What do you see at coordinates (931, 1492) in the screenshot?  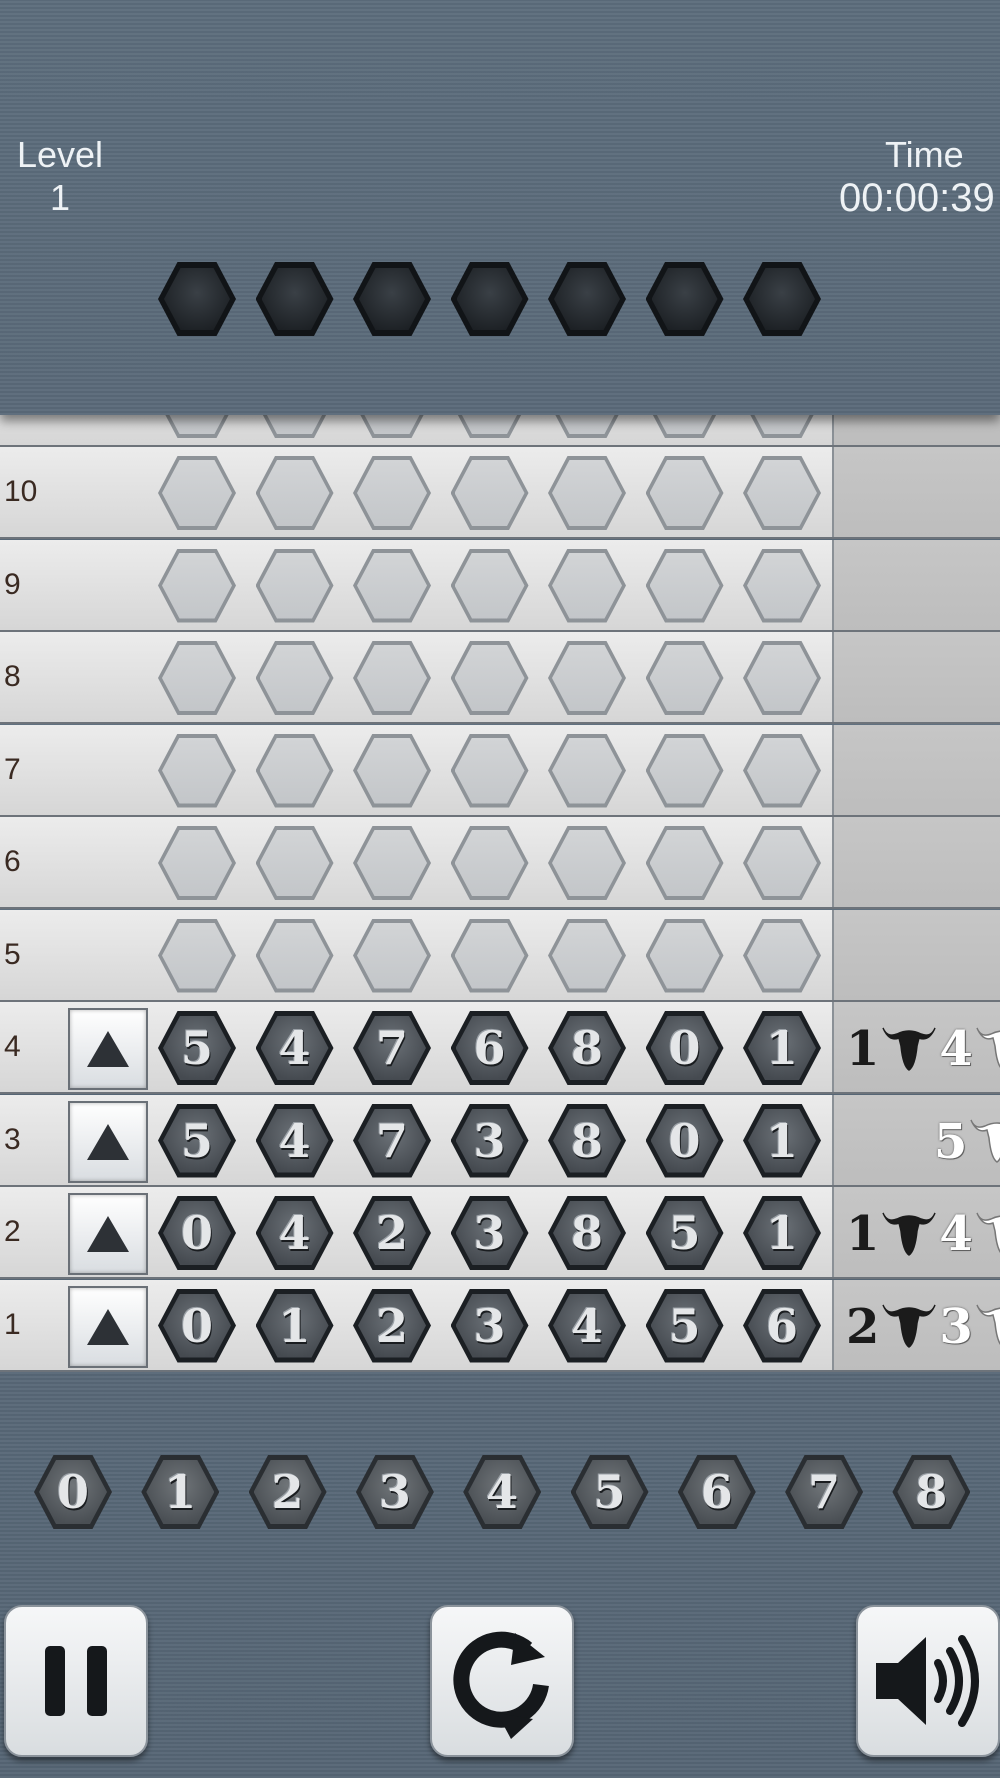 I see `digit-key: 8` at bounding box center [931, 1492].